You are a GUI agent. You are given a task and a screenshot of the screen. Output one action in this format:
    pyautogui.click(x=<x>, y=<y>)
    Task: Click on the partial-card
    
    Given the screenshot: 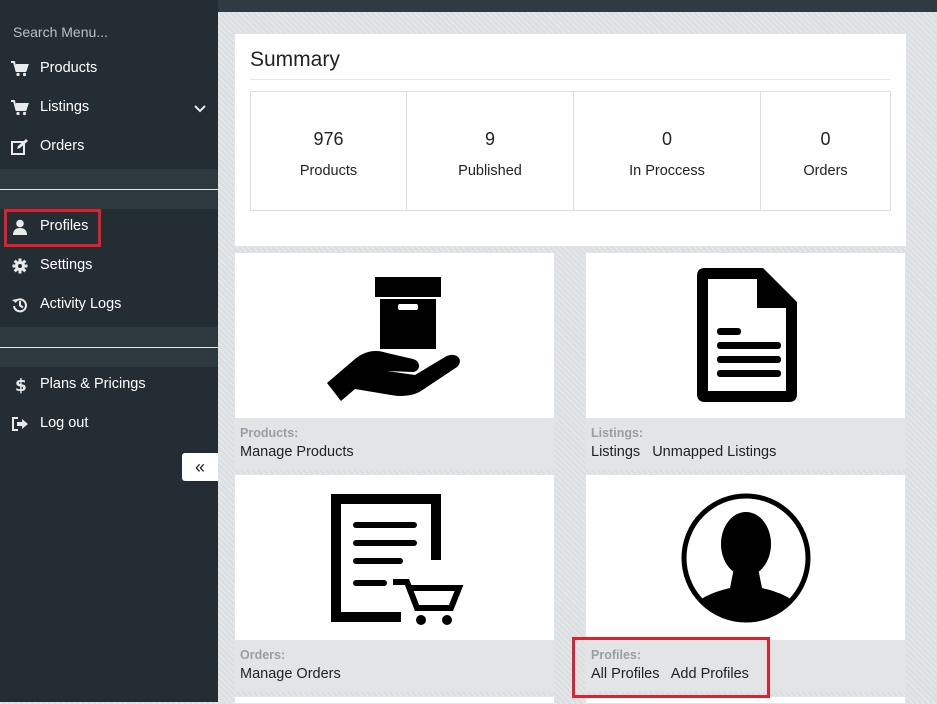 What is the action you would take?
    pyautogui.click(x=394, y=700)
    